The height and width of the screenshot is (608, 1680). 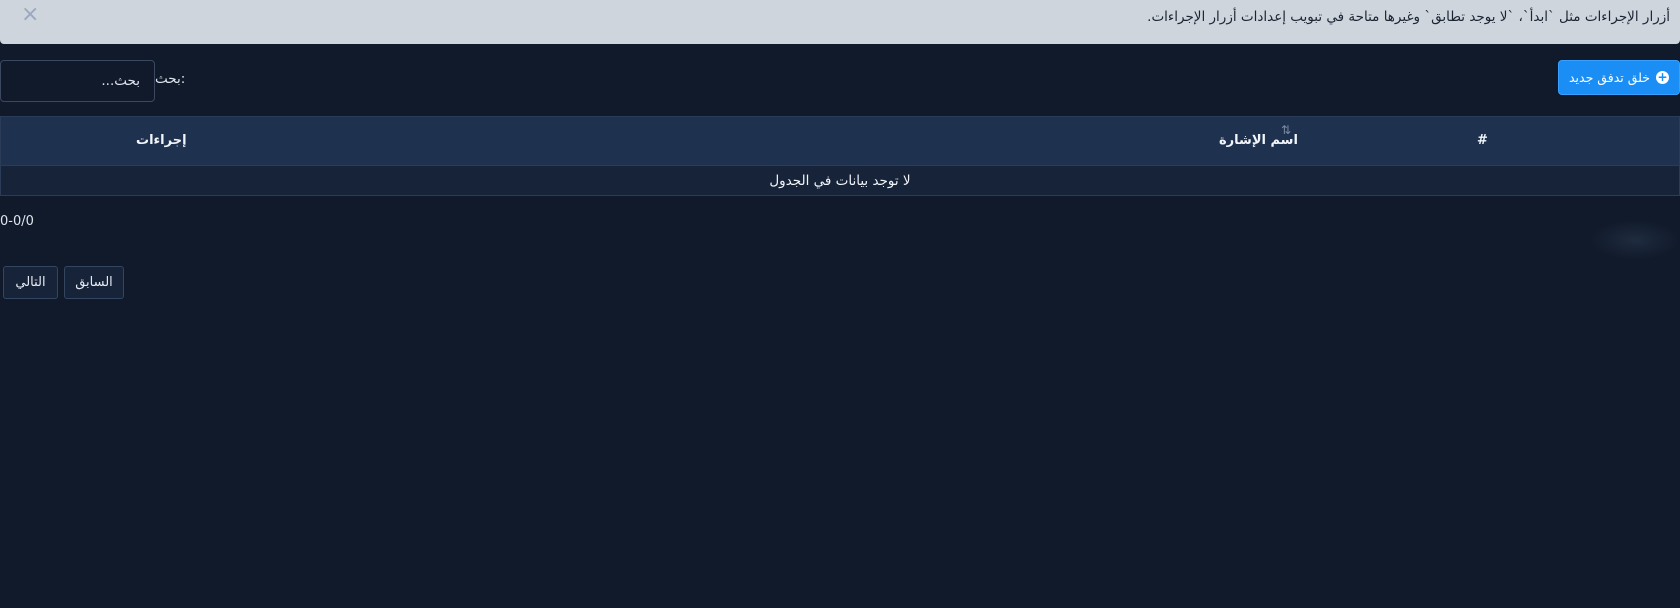 What do you see at coordinates (1286, 130) in the screenshot?
I see `sort-icon: ⇅` at bounding box center [1286, 130].